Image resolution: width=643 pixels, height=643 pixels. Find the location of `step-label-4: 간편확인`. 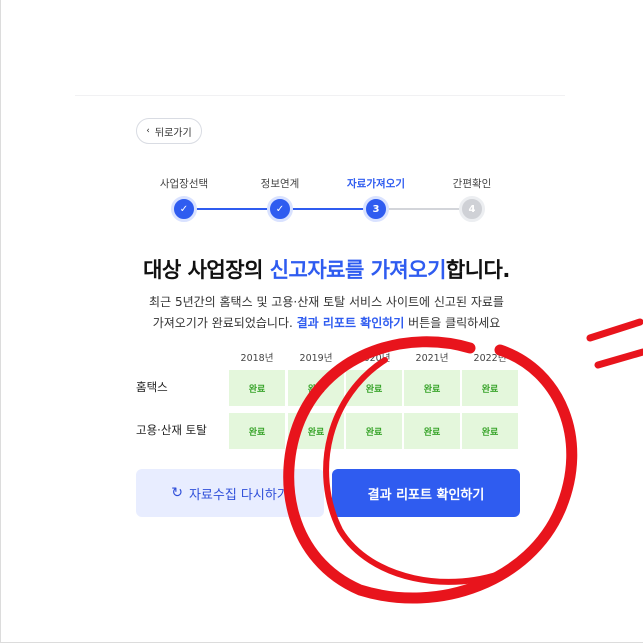

step-label-4: 간편확인 is located at coordinates (472, 184).